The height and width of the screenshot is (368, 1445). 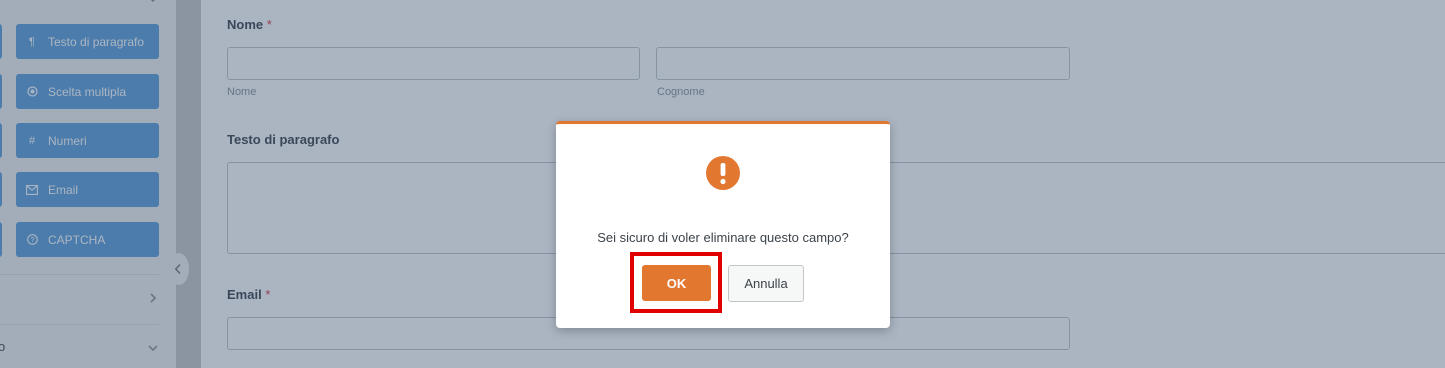 What do you see at coordinates (766, 283) in the screenshot?
I see `cancel-button: Annulla` at bounding box center [766, 283].